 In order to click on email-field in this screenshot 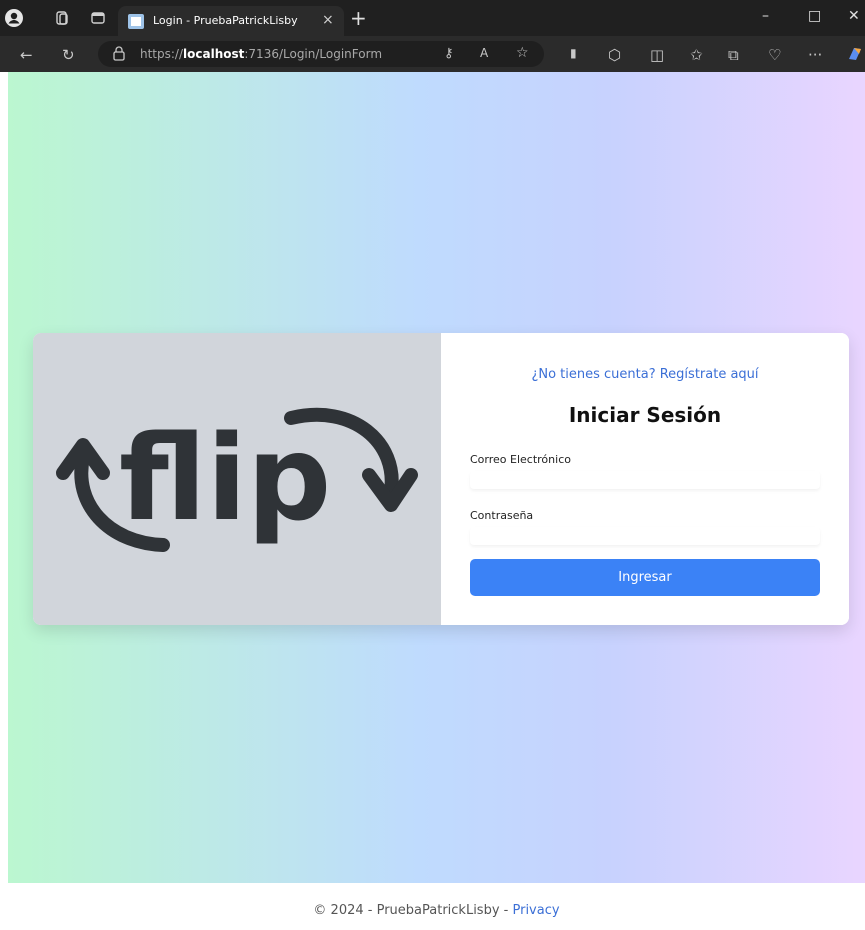, I will do `click(645, 480)`.